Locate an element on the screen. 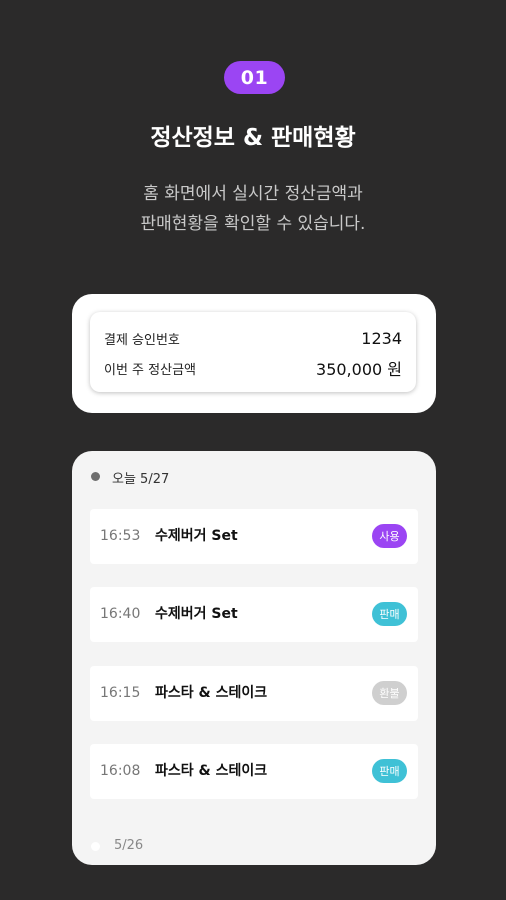  transaction-time: 16:15 is located at coordinates (120, 693).